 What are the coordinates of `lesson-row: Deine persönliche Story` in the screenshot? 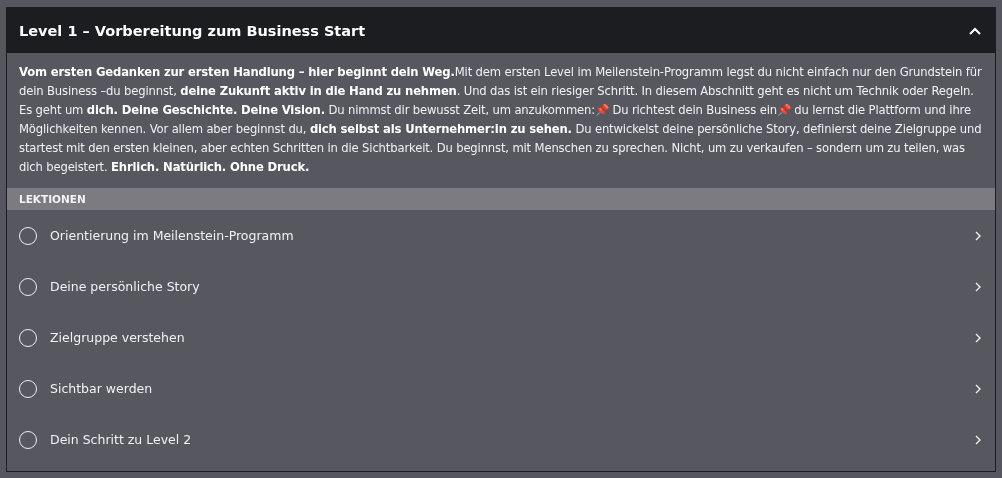 It's located at (501, 286).